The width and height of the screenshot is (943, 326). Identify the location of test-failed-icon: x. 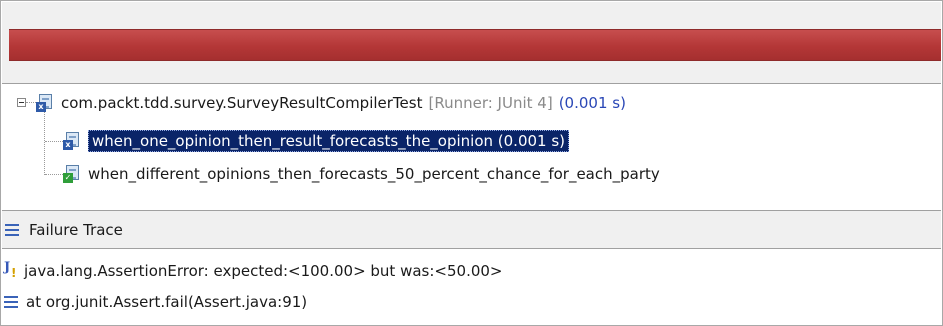
(72, 141).